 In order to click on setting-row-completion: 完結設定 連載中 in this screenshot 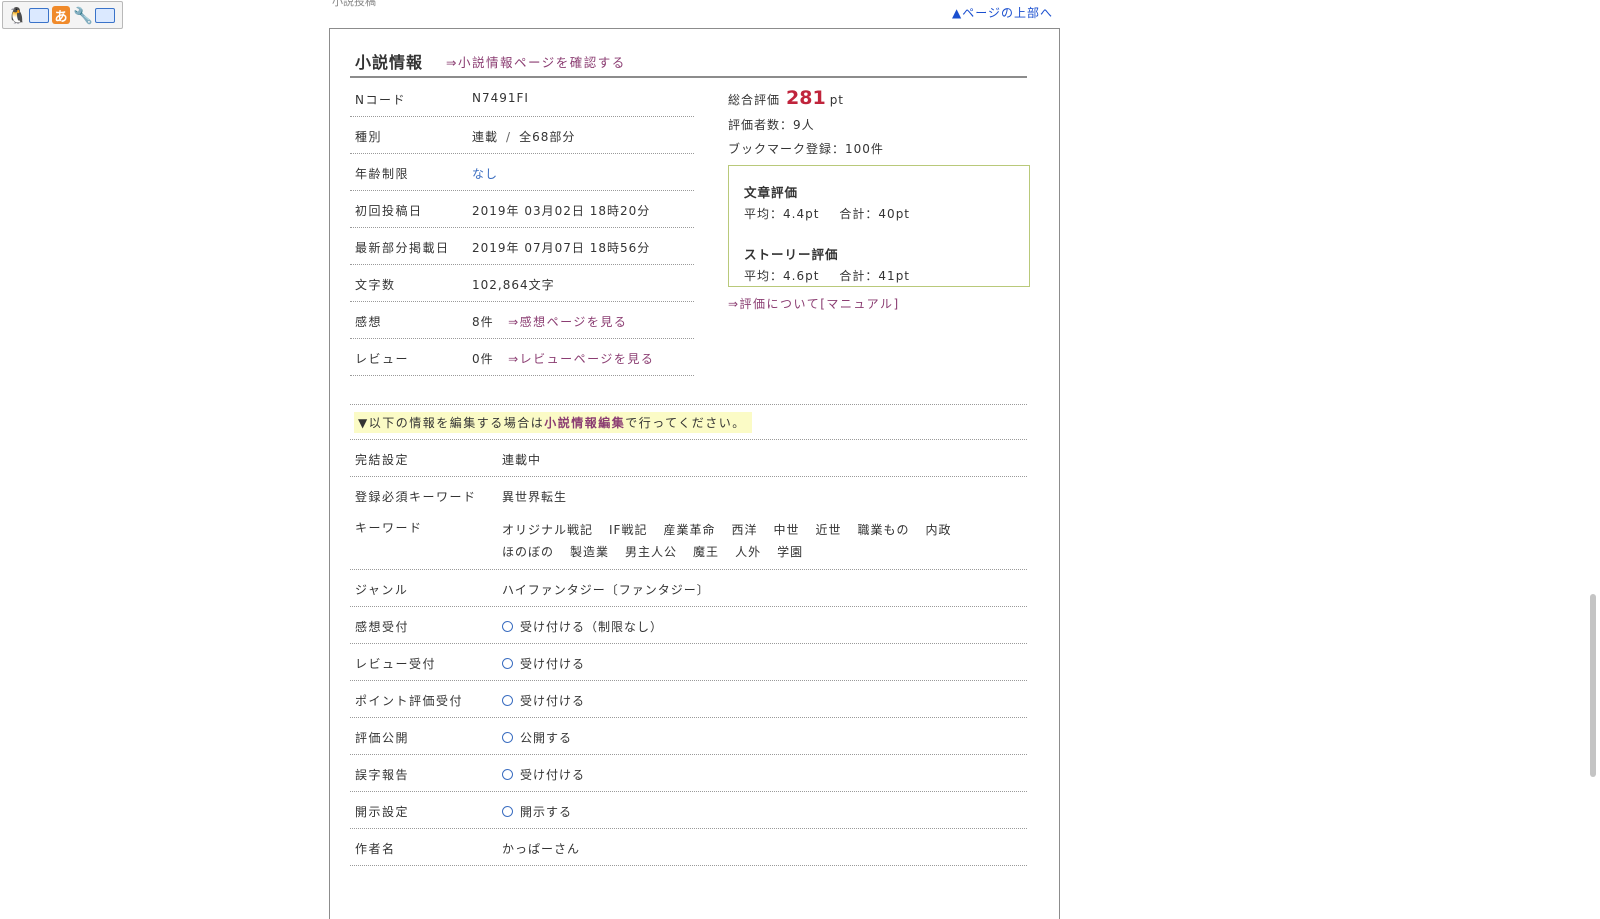, I will do `click(688, 458)`.